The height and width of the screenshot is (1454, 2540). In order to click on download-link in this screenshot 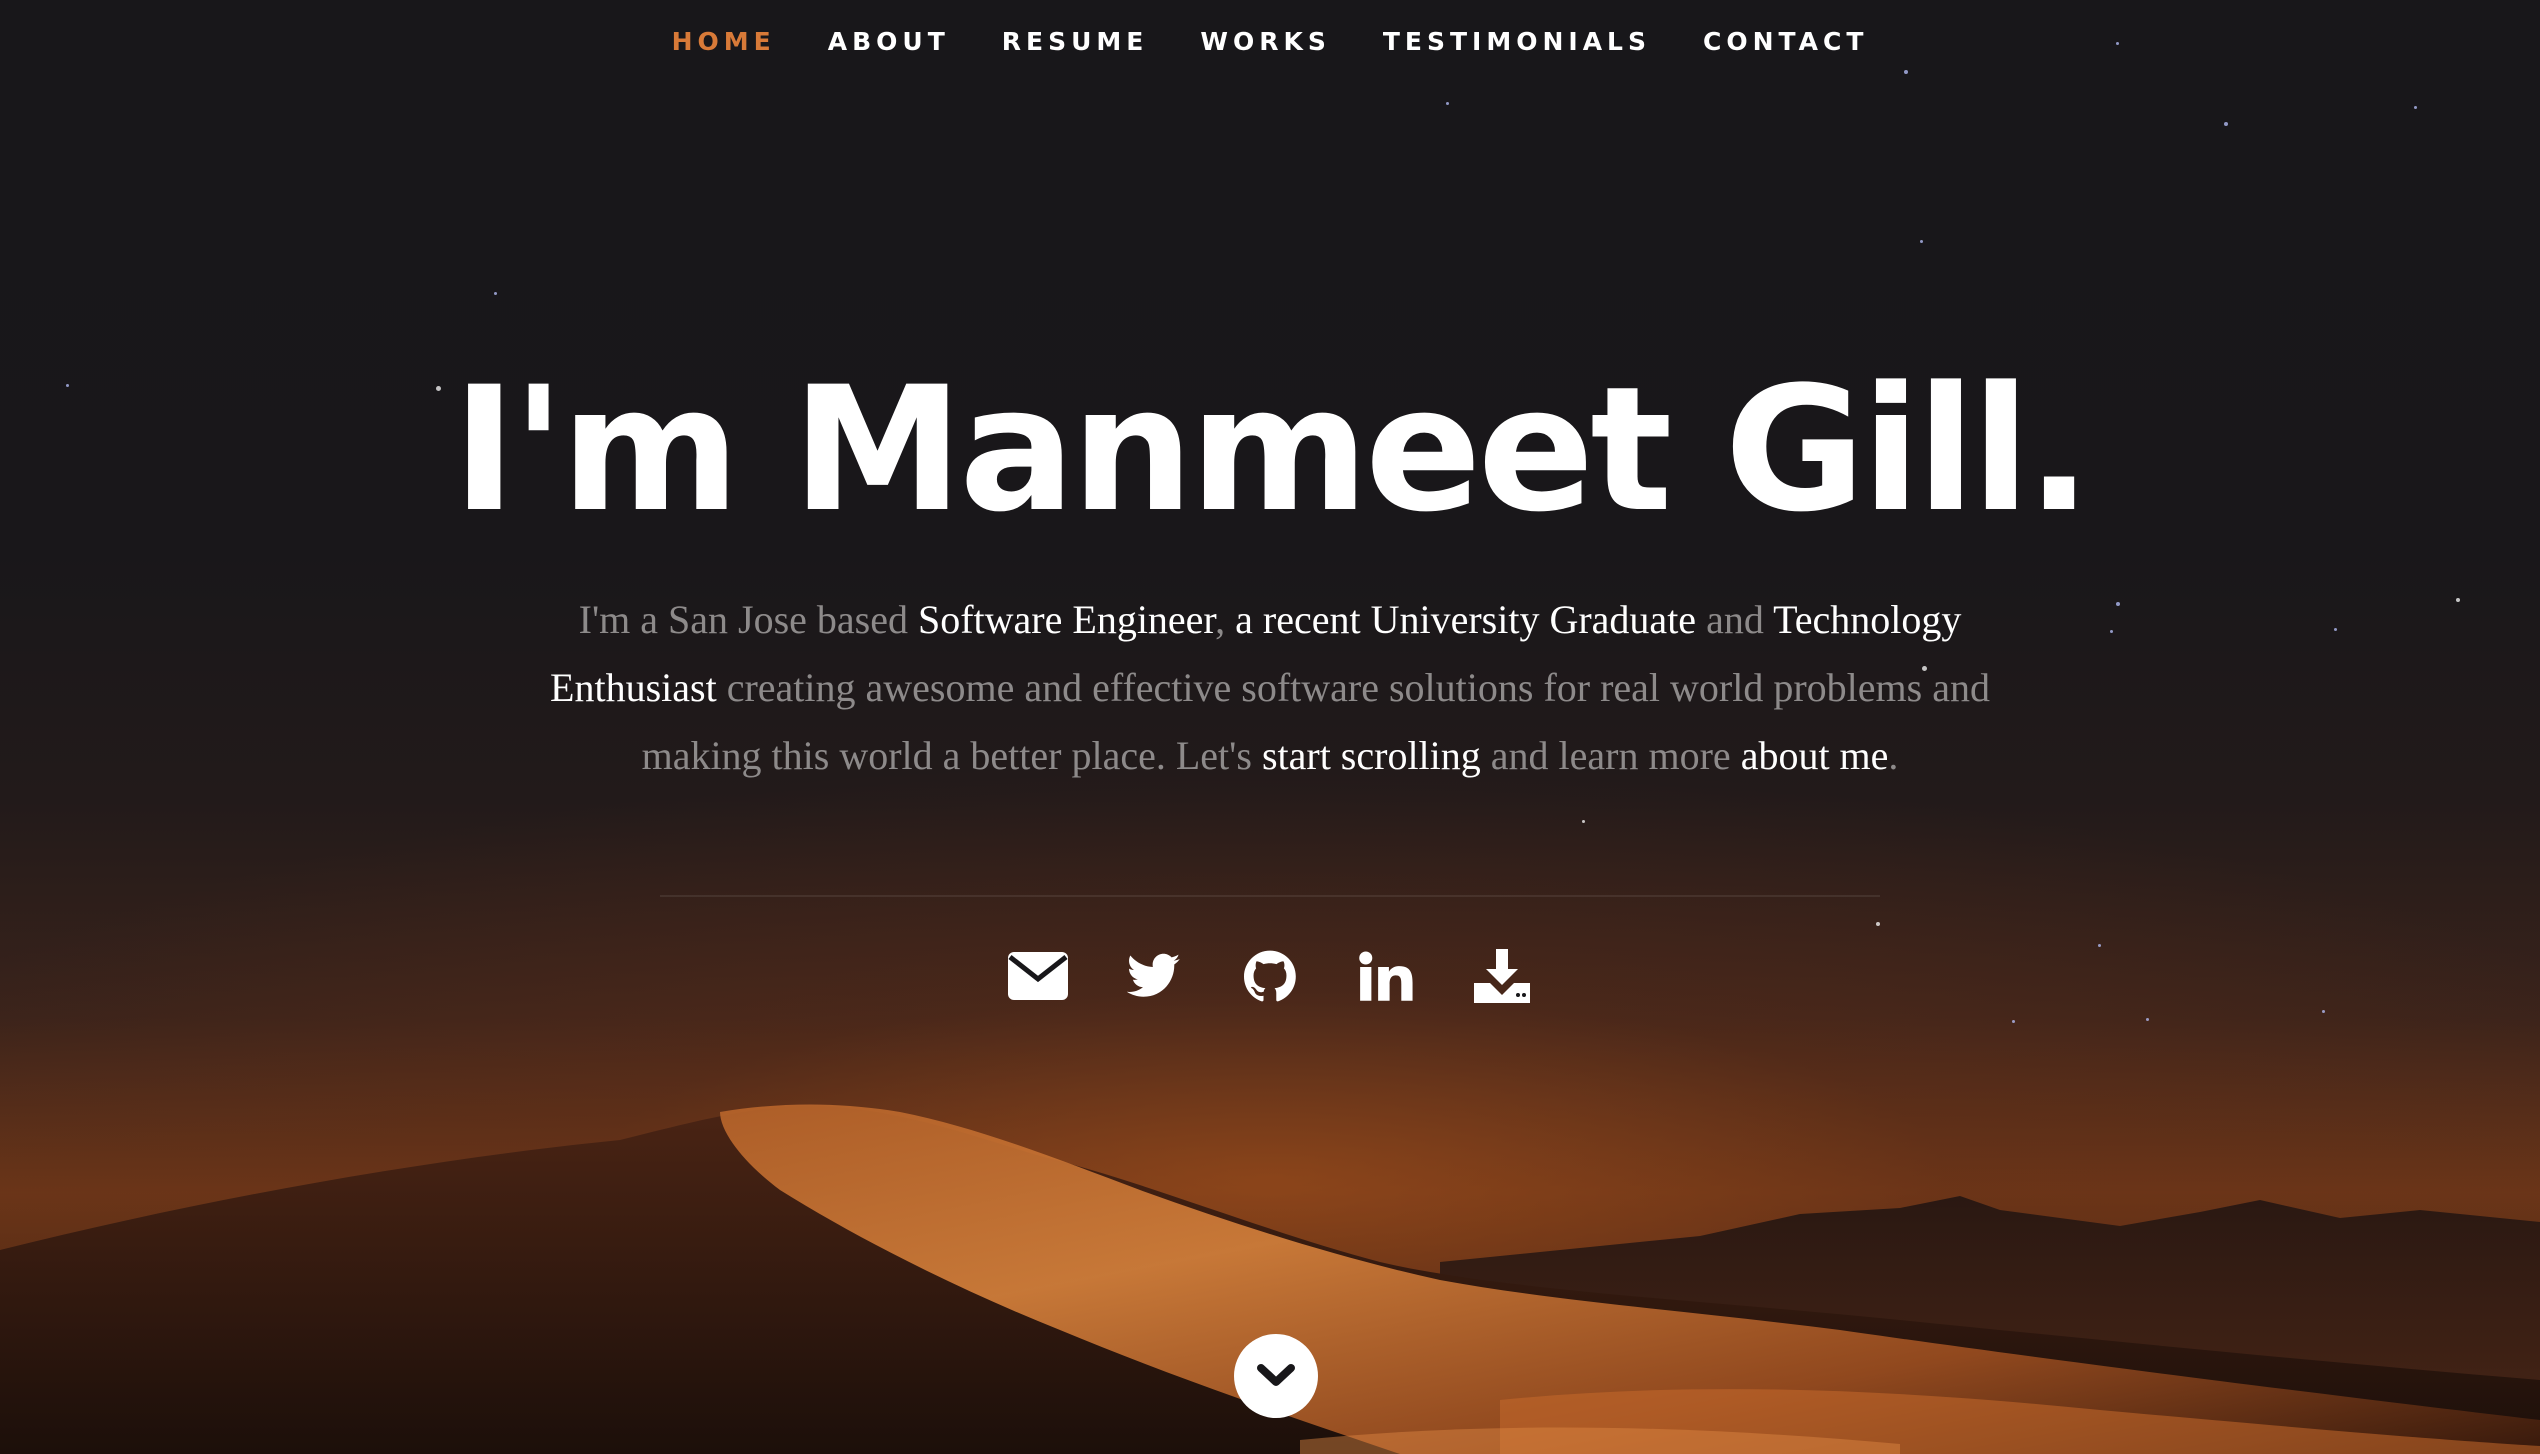, I will do `click(1502, 976)`.